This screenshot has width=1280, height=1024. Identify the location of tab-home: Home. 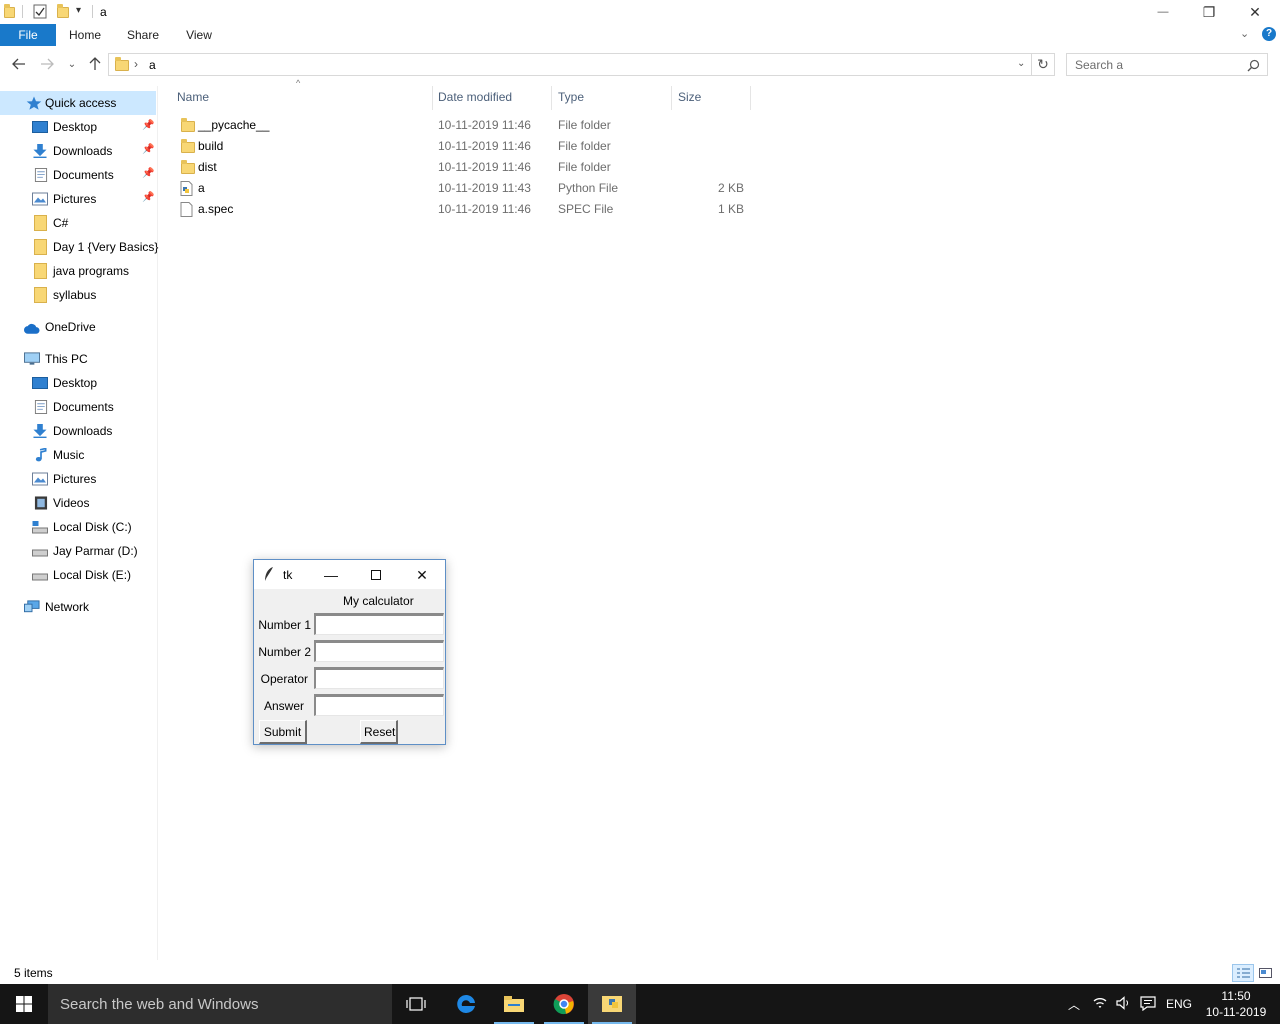
(85, 35).